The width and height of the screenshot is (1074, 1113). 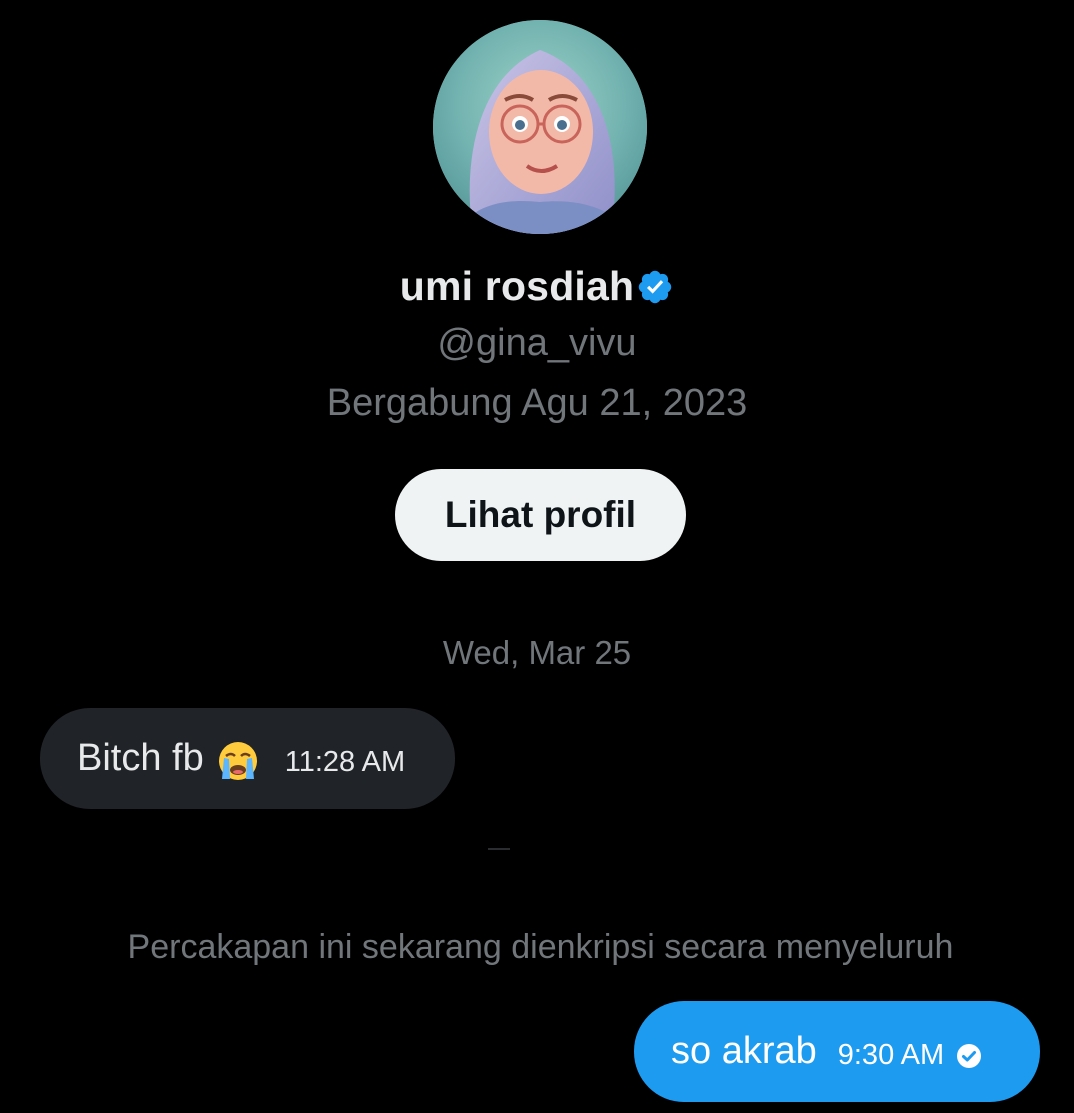 I want to click on divider, so click(x=499, y=849).